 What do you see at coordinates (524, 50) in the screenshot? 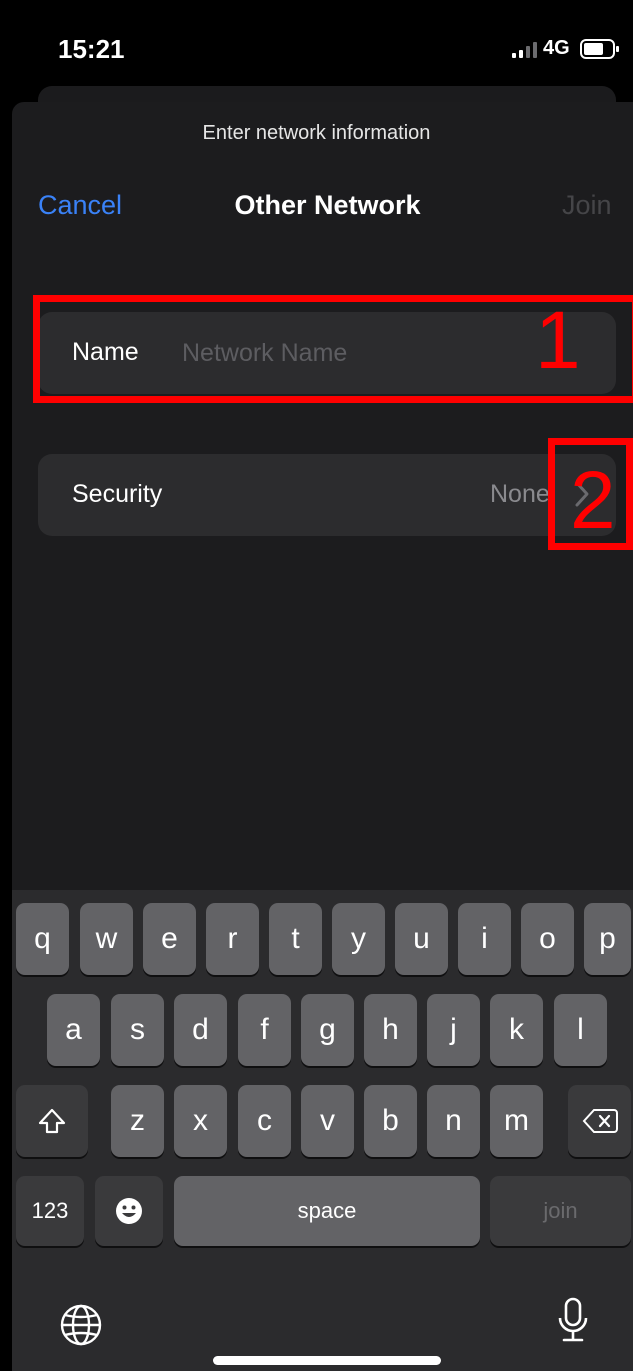
I see `signal-icon` at bounding box center [524, 50].